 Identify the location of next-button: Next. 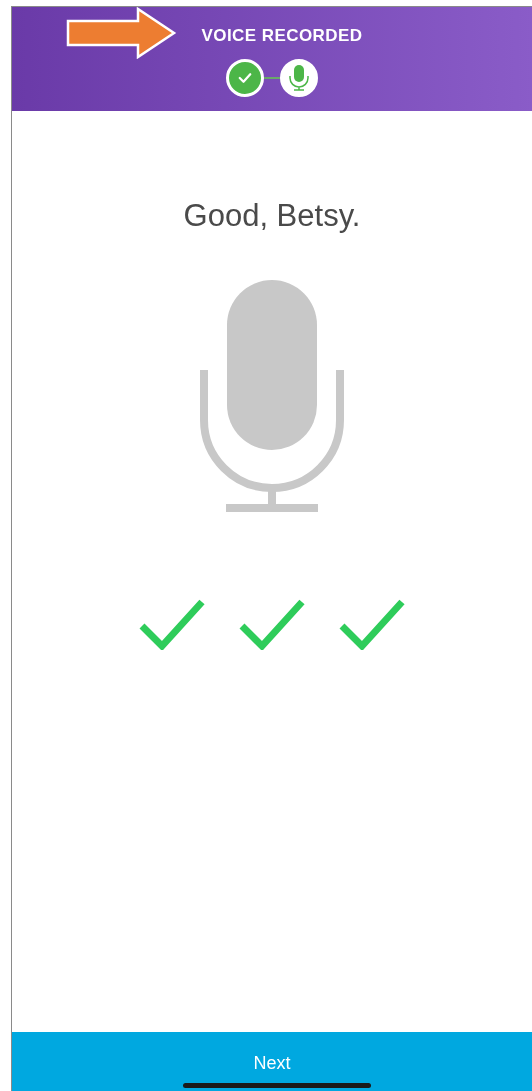
(272, 1061).